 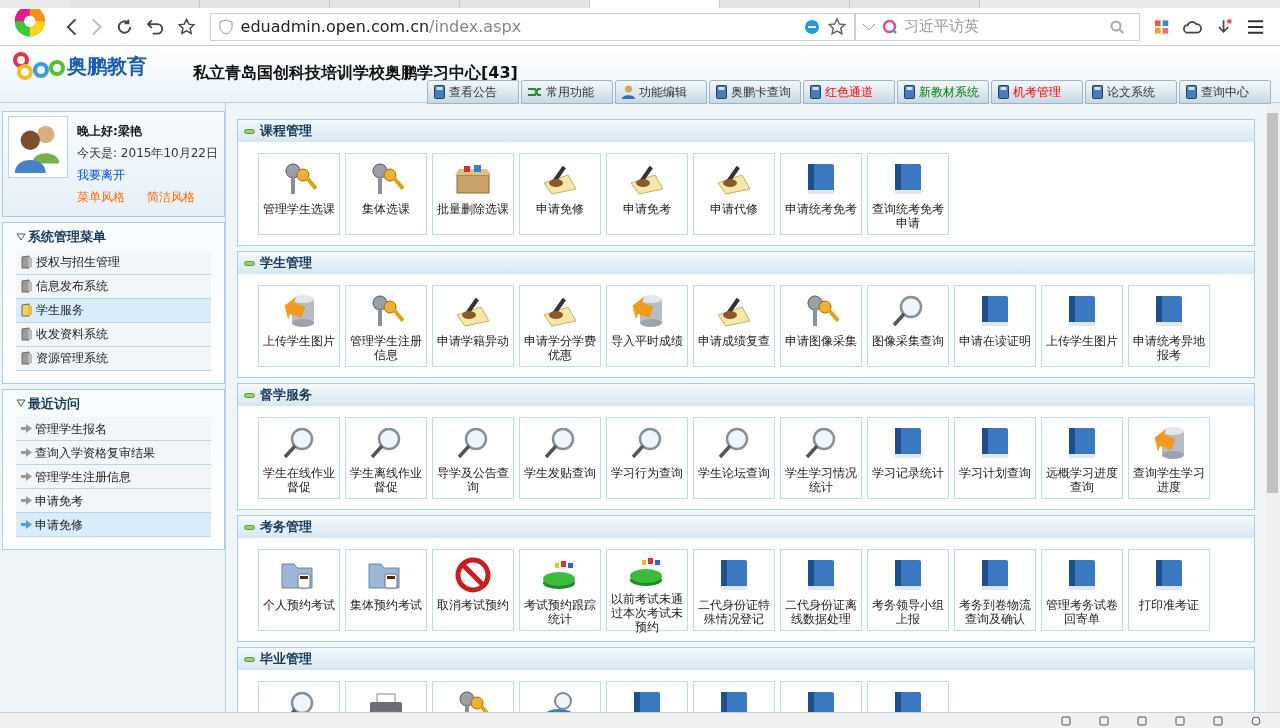 I want to click on function-tile: 图像采集查询, so click(x=908, y=326).